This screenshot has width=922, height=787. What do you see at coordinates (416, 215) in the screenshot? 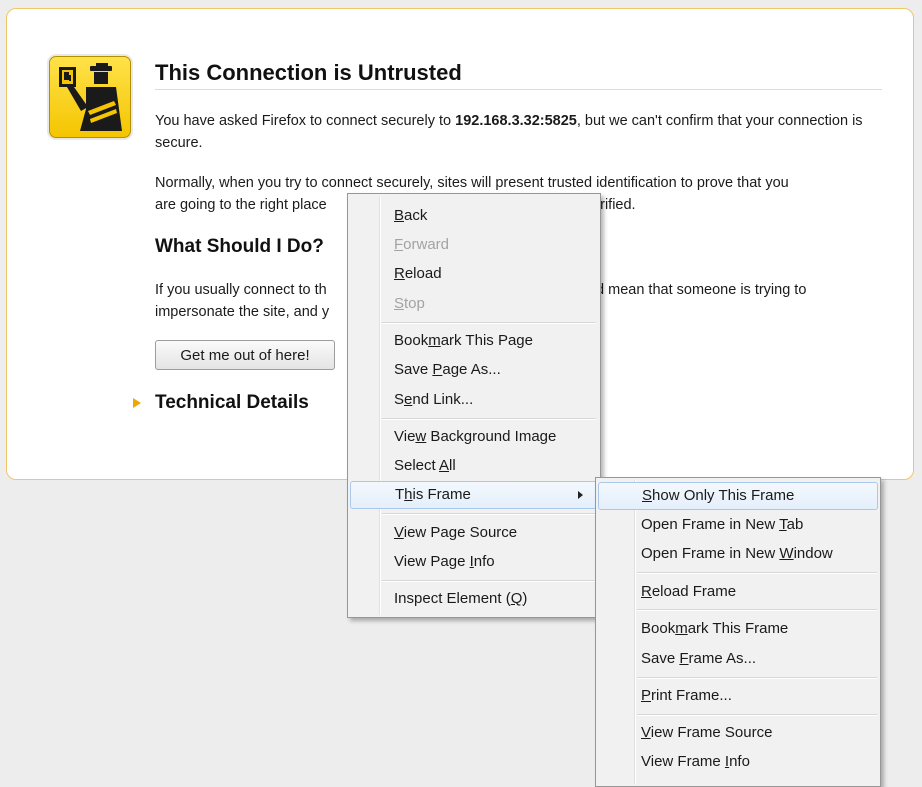
I see `menu-label-part: ack` at bounding box center [416, 215].